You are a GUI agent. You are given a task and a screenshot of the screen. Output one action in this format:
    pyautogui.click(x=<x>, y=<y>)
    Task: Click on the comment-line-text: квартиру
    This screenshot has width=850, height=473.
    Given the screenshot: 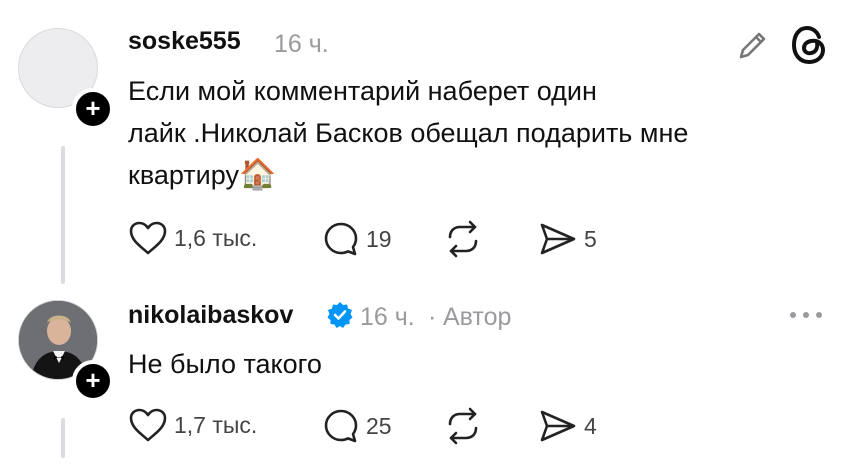 What is the action you would take?
    pyautogui.click(x=183, y=175)
    